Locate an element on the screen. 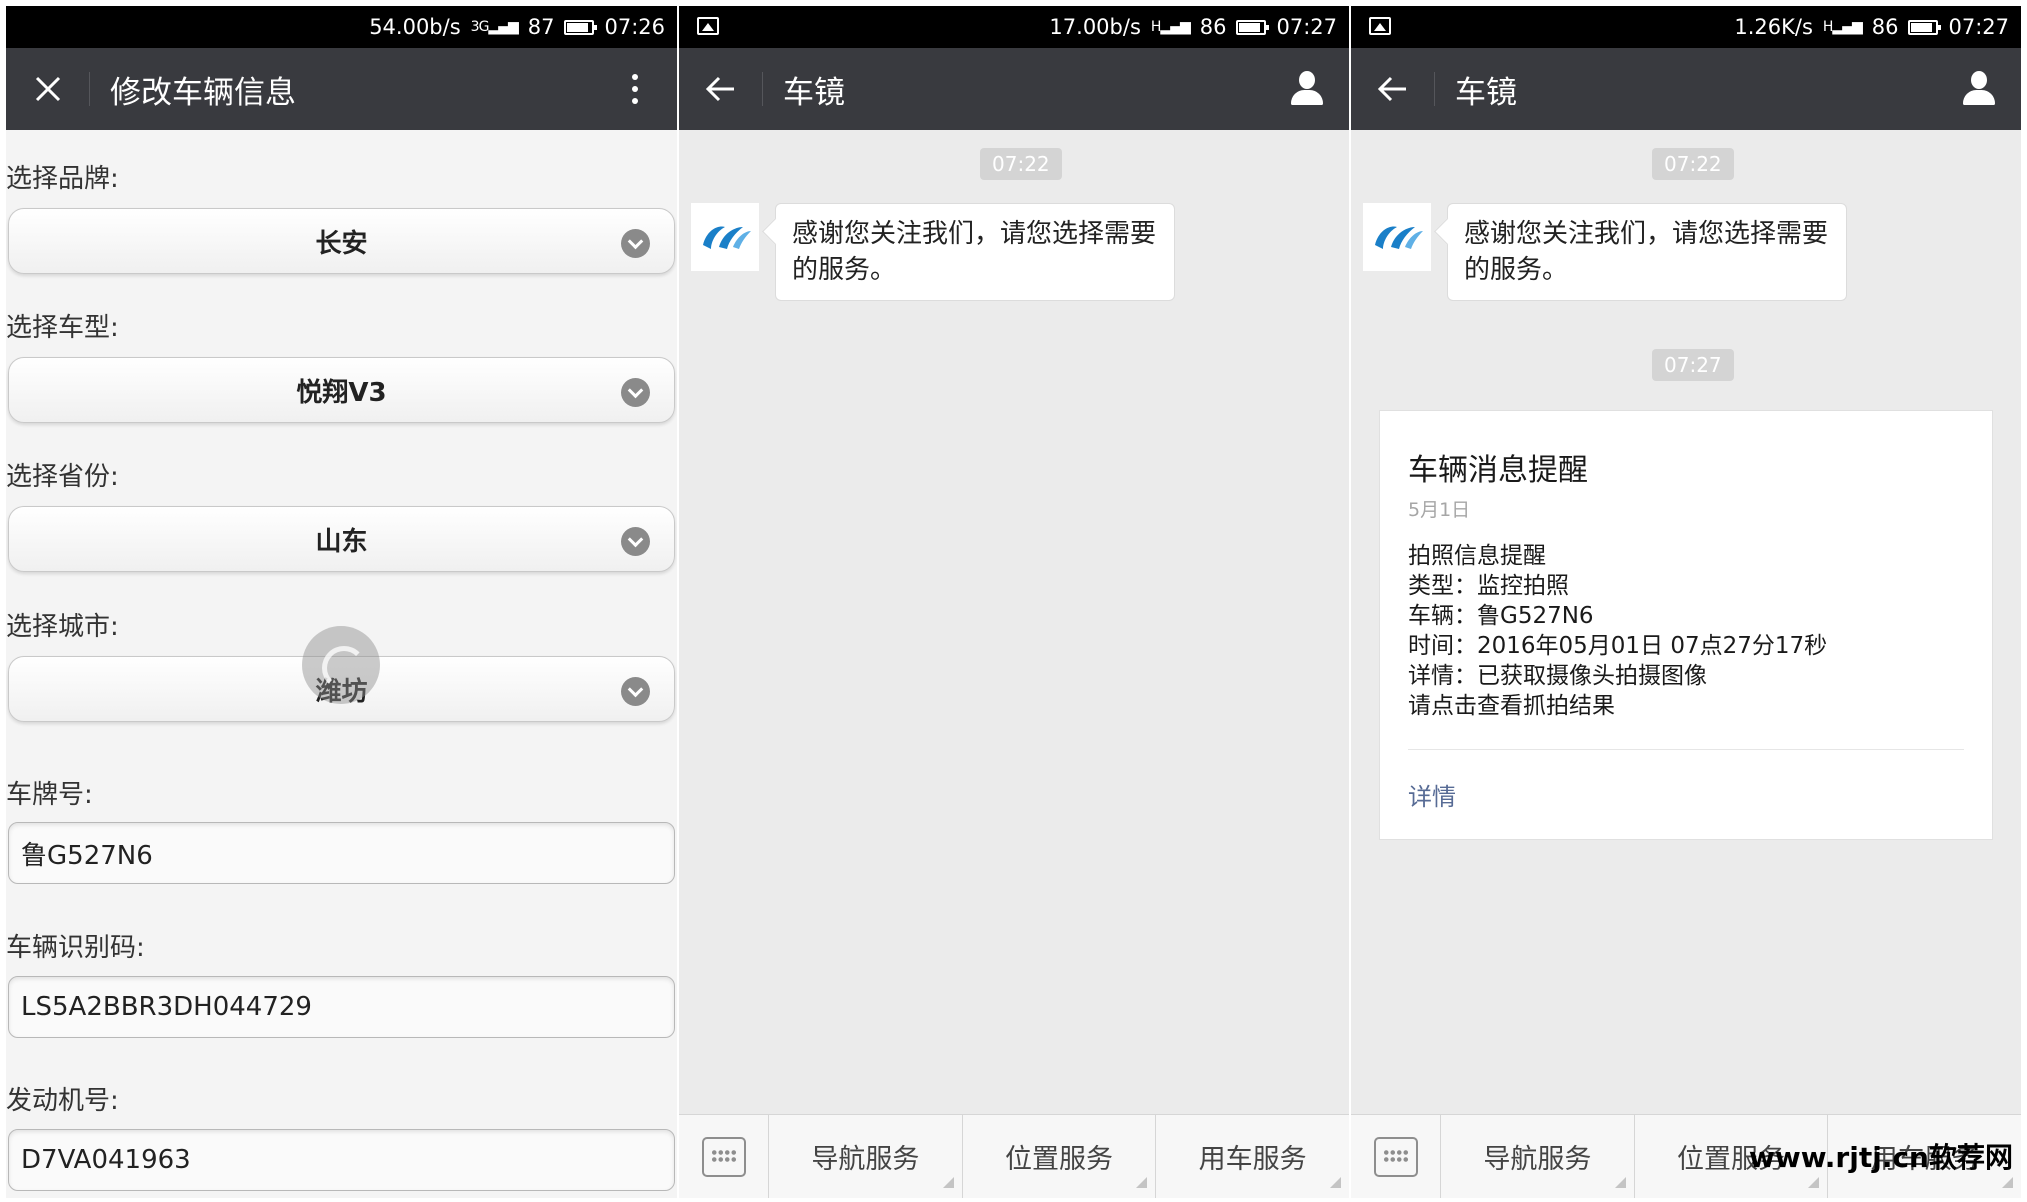 The height and width of the screenshot is (1202, 2027). province-select: 山东 is located at coordinates (341, 539).